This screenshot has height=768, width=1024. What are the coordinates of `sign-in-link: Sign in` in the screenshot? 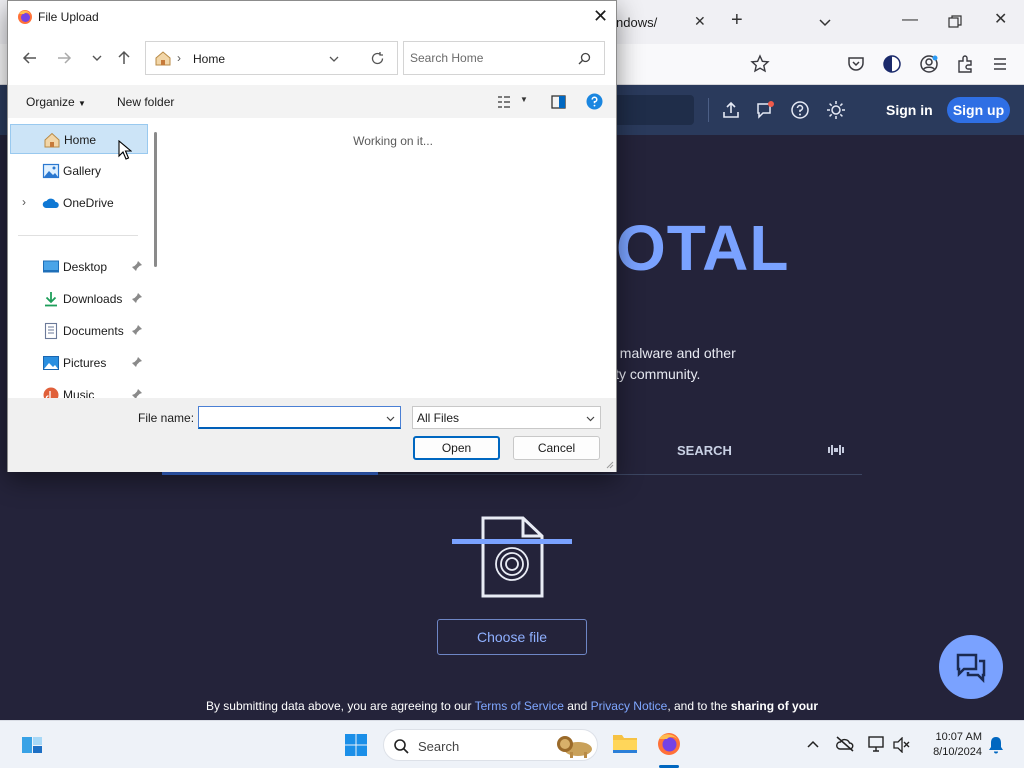 It's located at (909, 110).